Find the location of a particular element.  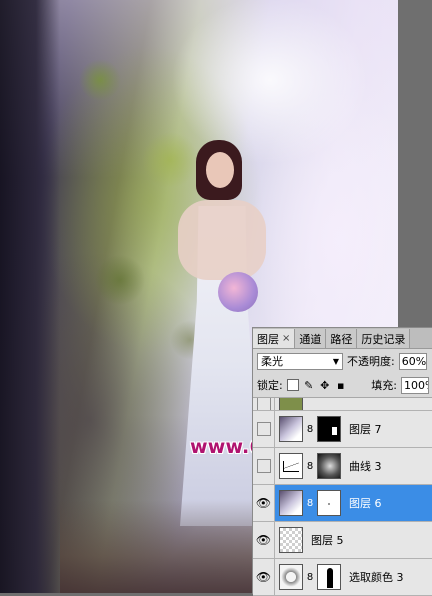

move-icon: ✥ is located at coordinates (325, 385).